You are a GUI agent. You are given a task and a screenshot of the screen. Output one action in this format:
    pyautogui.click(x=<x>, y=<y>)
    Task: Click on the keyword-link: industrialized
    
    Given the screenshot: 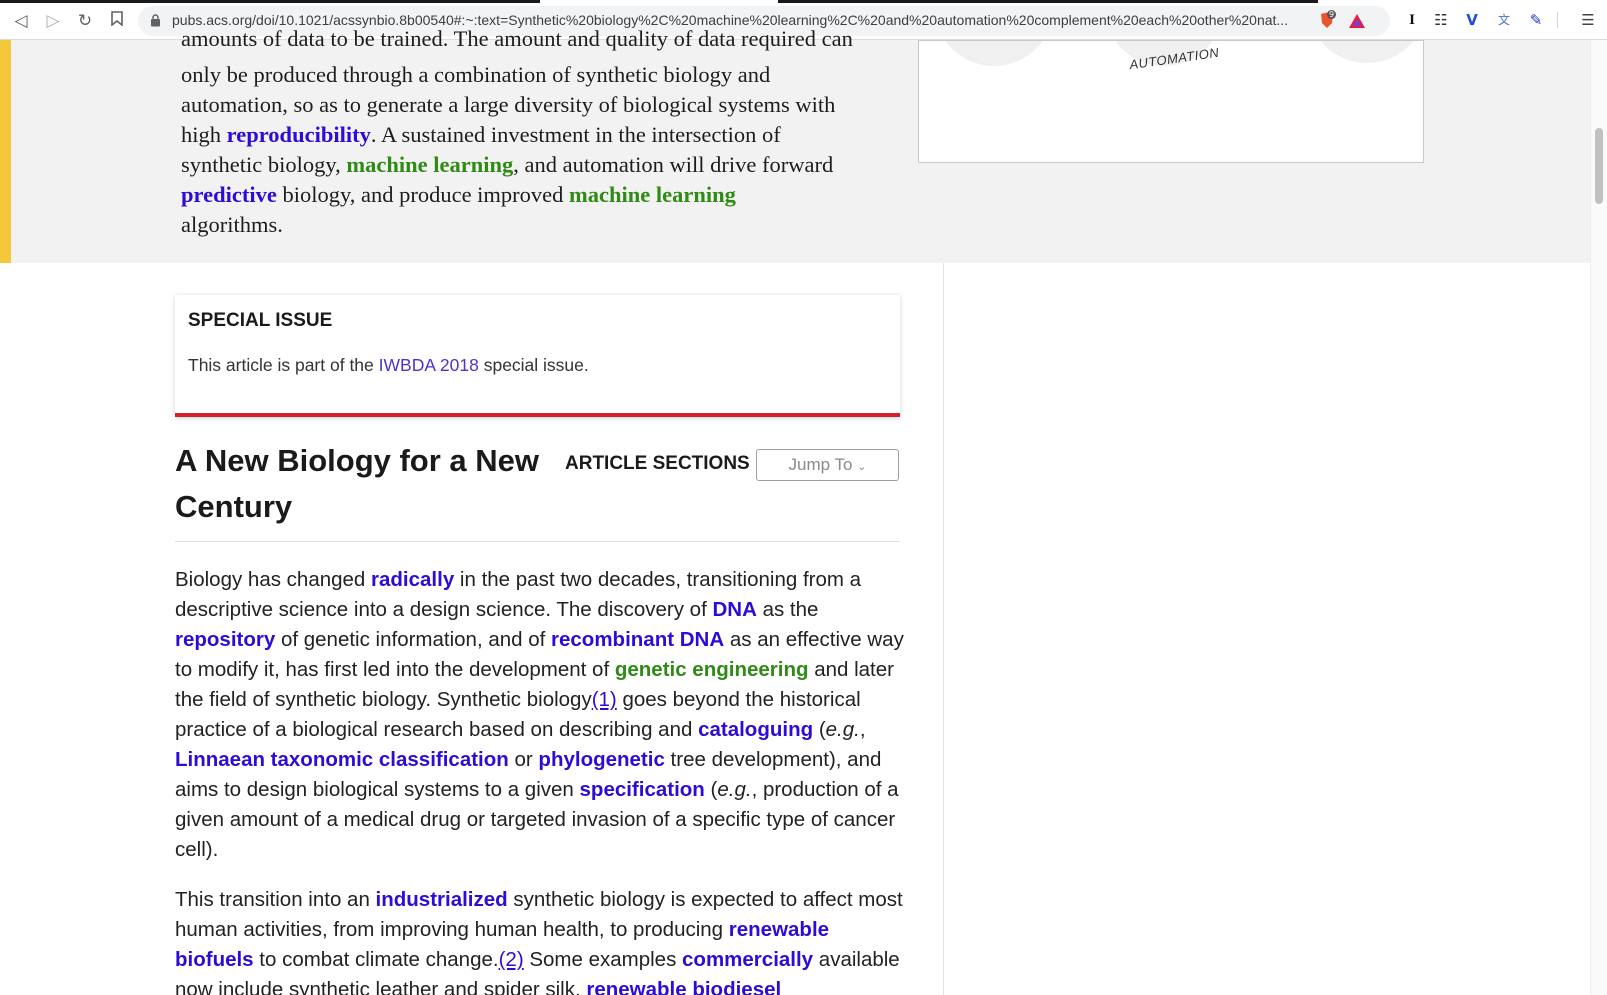 What is the action you would take?
    pyautogui.click(x=442, y=899)
    